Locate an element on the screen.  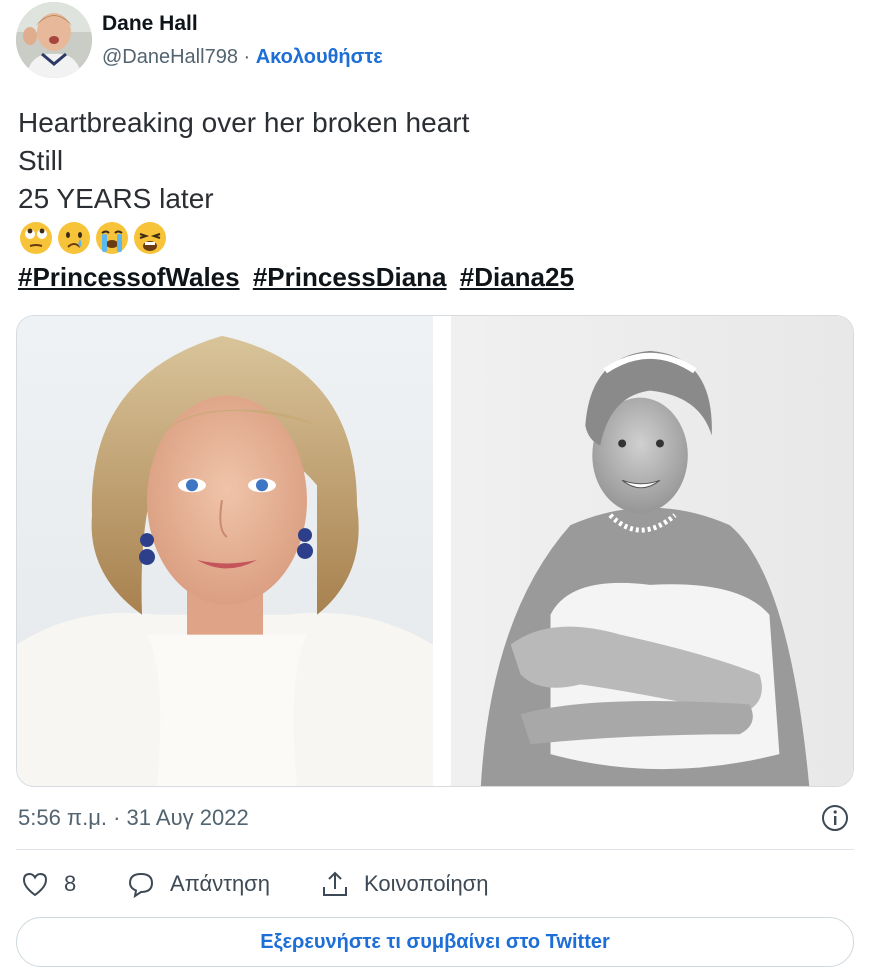
reply-button: Απάντηση is located at coordinates (198, 884).